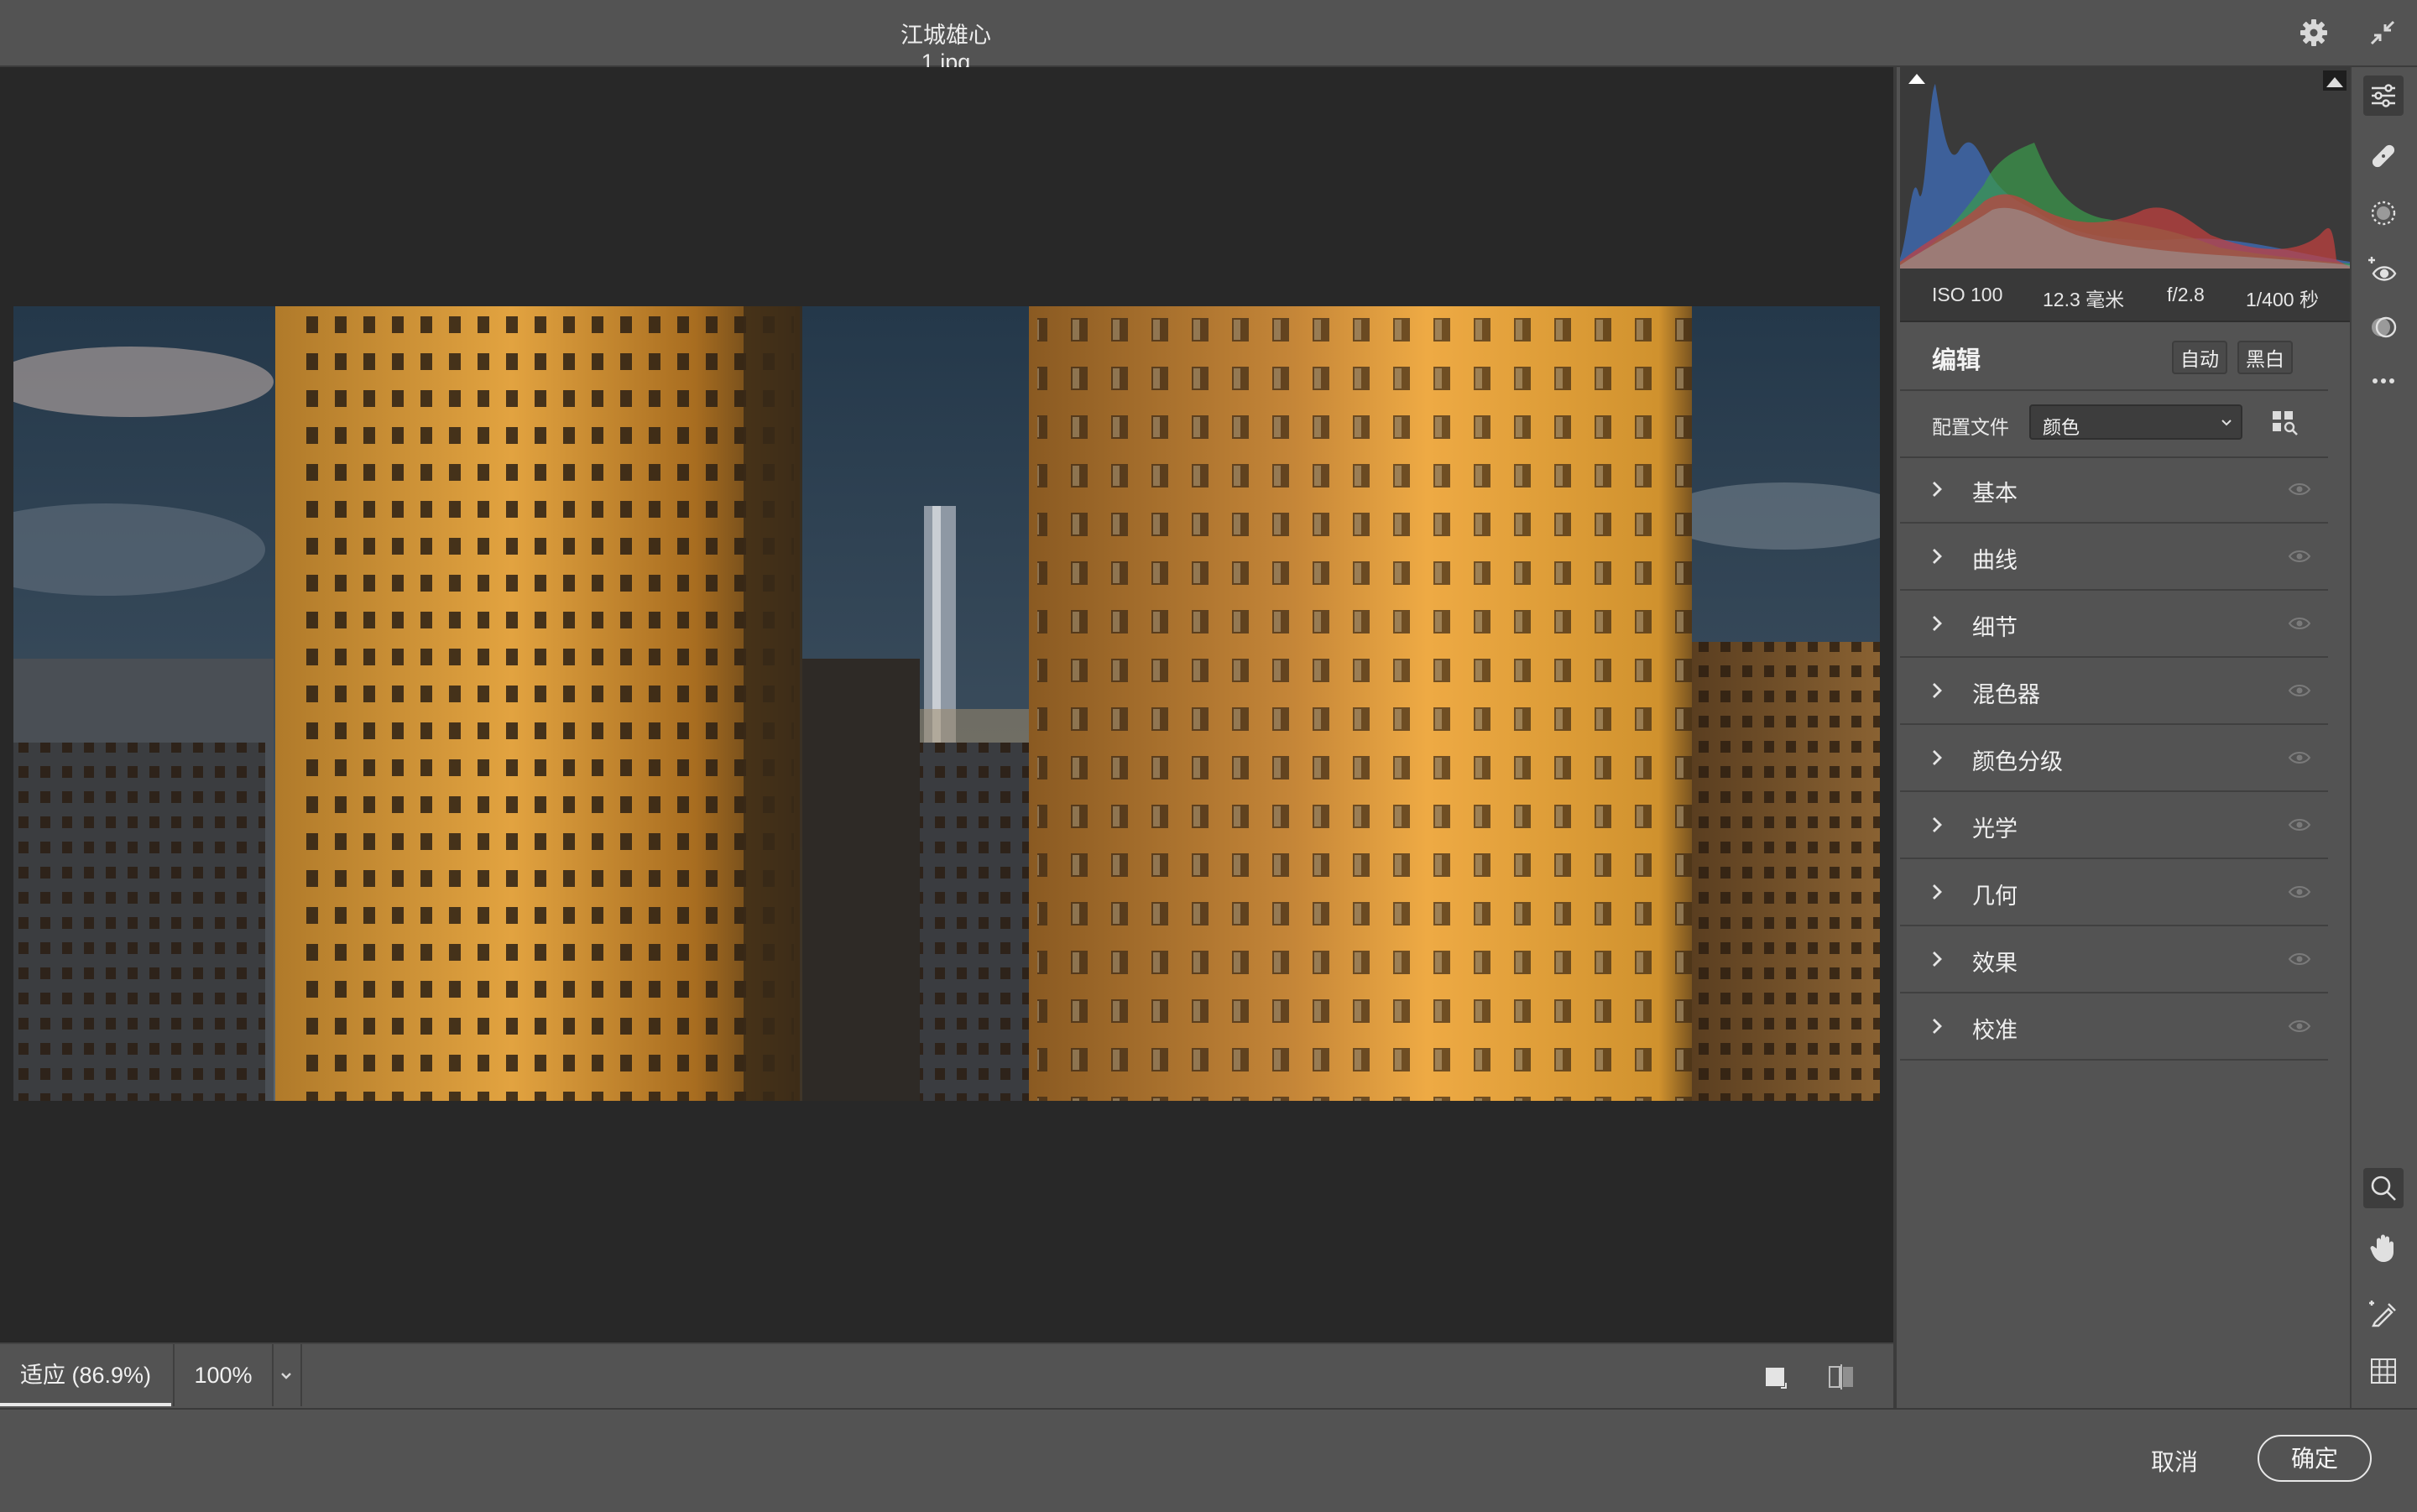 The image size is (2417, 1512). Describe the element at coordinates (2383, 1312) in the screenshot. I see `sampler-icon` at that location.